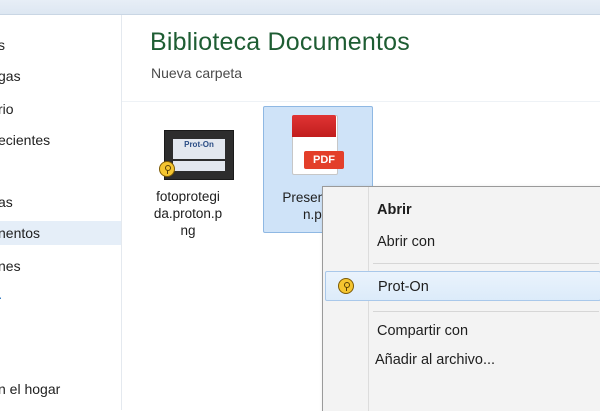  Describe the element at coordinates (188, 213) in the screenshot. I see `file-name-line: da.proton.p` at that location.